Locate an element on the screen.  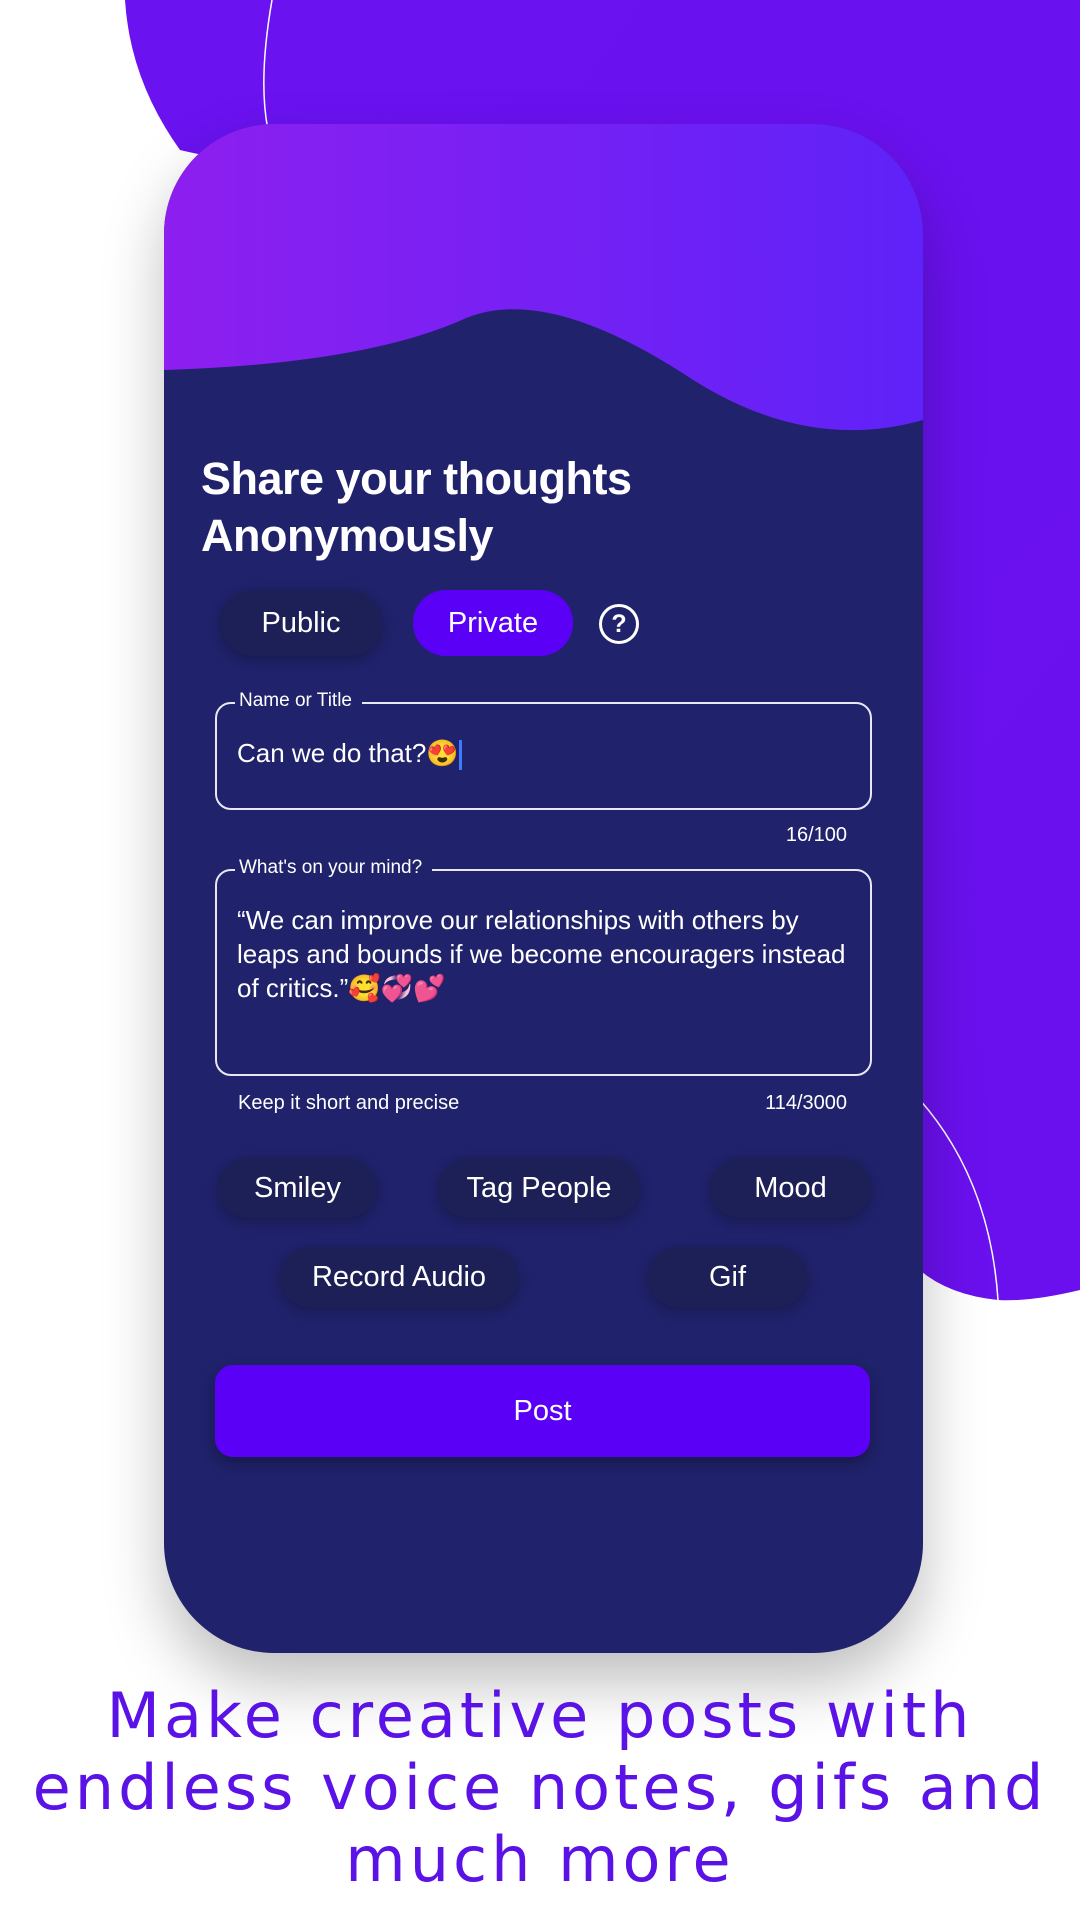
page-title: Share your thoughts Anonymously is located at coordinates (416, 507).